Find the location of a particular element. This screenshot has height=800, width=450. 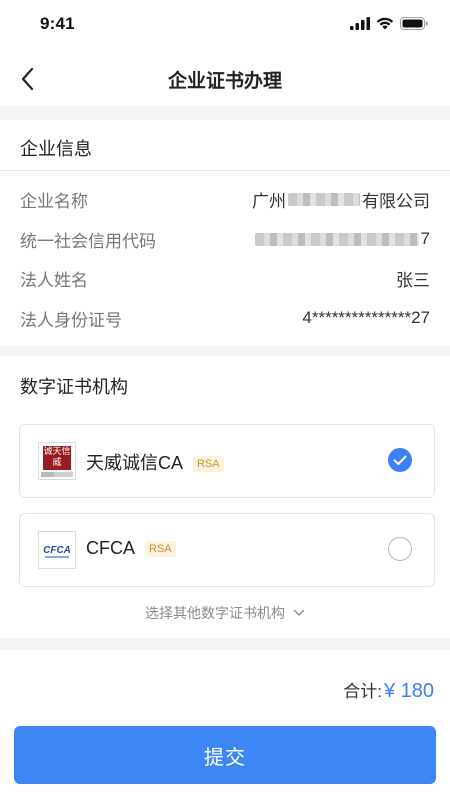

status-icons is located at coordinates (389, 23).